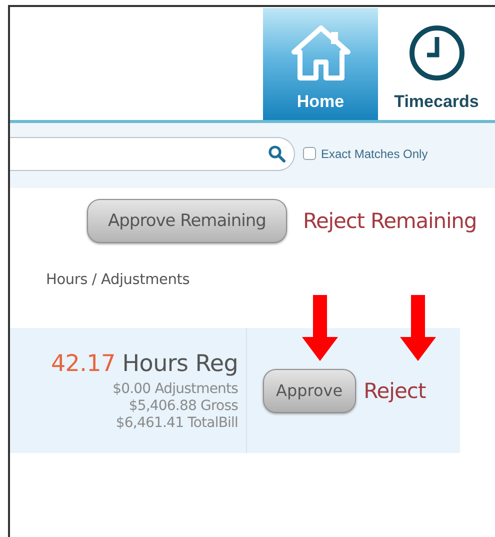 This screenshot has height=537, width=495. What do you see at coordinates (309, 390) in the screenshot?
I see `approve-button: Approve` at bounding box center [309, 390].